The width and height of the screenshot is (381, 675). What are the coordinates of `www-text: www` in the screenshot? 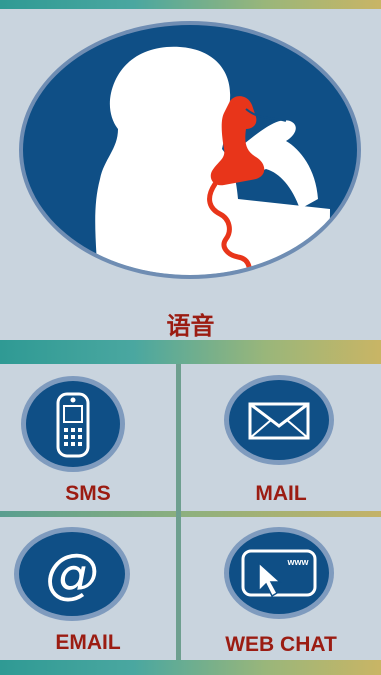 It's located at (297, 562).